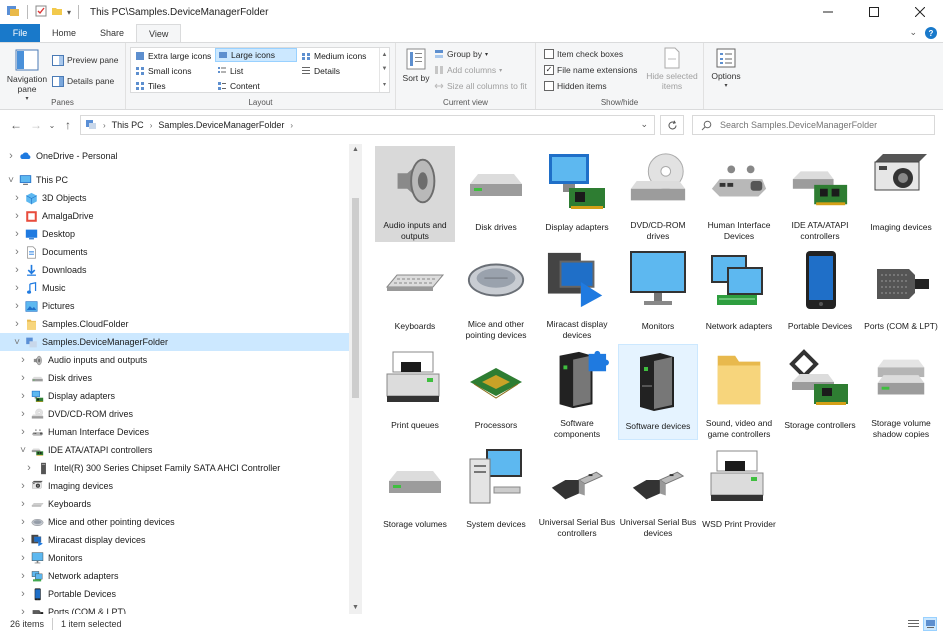 The width and height of the screenshot is (943, 633). Describe the element at coordinates (658, 194) in the screenshot. I see `item-dvd-cd-rom-drives: DVD/CD-ROM drives` at that location.